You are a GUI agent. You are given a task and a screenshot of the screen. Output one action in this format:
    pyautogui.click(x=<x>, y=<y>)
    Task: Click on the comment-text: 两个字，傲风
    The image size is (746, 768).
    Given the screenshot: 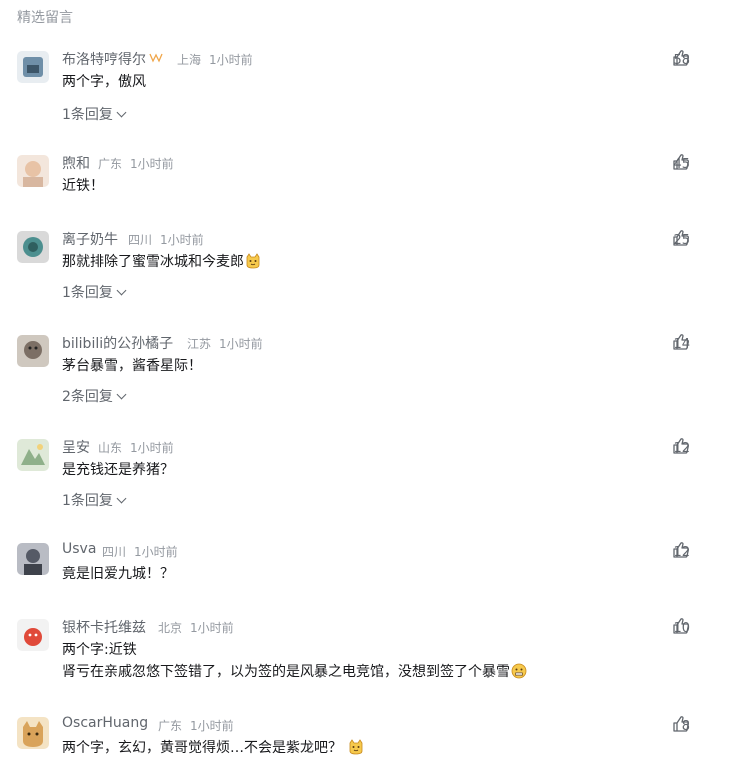 What is the action you would take?
    pyautogui.click(x=104, y=82)
    